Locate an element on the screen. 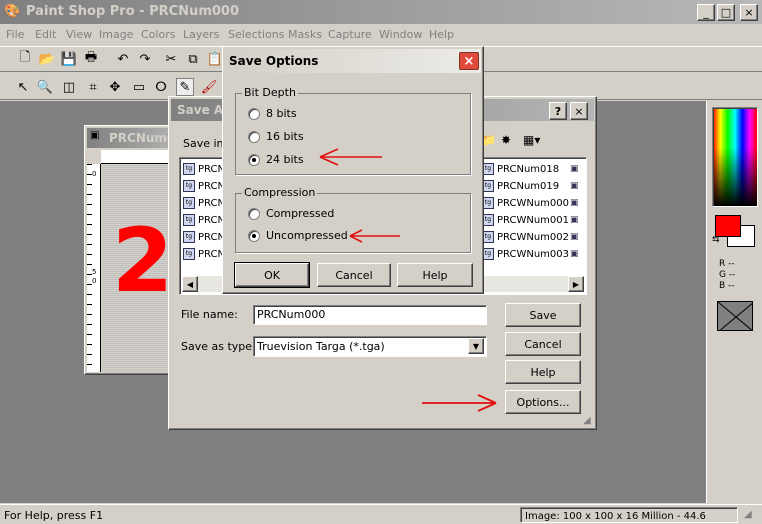 This screenshot has width=762, height=524. close-button: × is located at coordinates (749, 12).